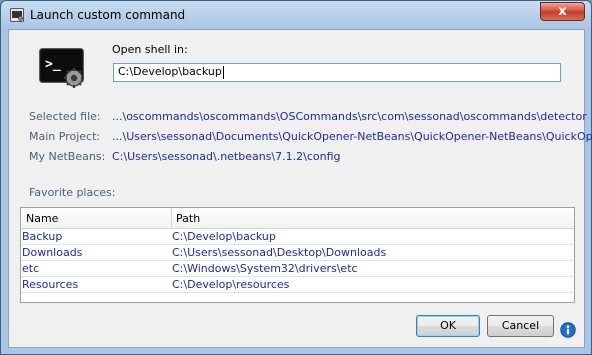  Describe the element at coordinates (337, 72) in the screenshot. I see `shell-path-input: C:\Develop\backup` at that location.